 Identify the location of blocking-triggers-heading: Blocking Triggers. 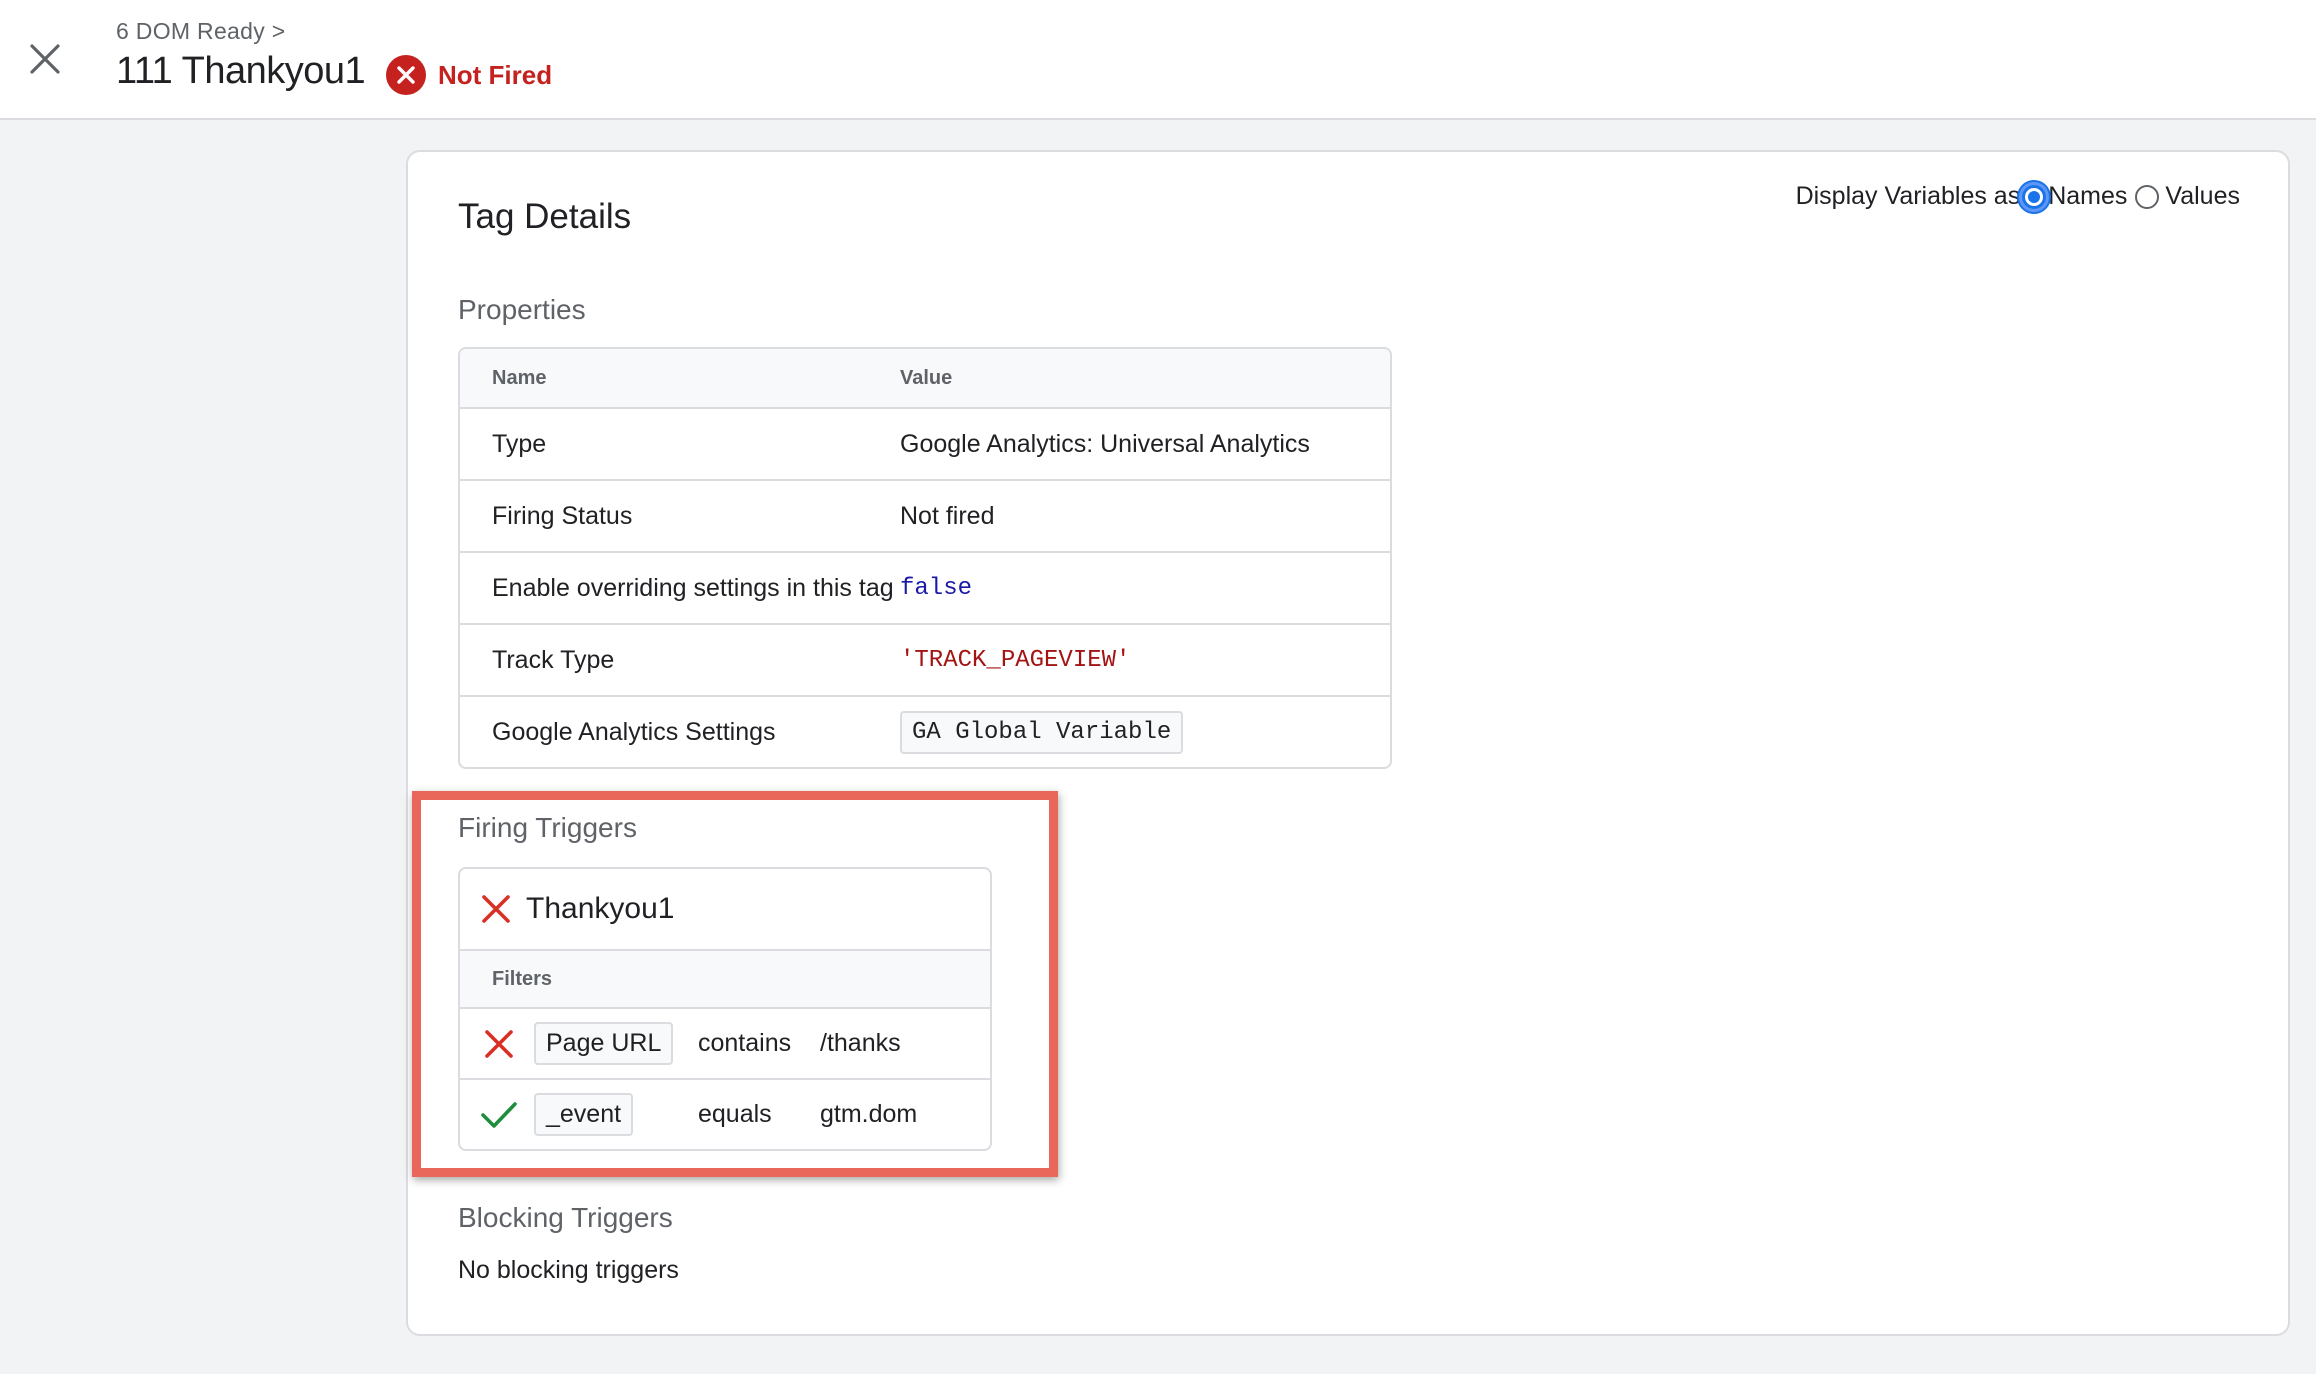
(565, 1217).